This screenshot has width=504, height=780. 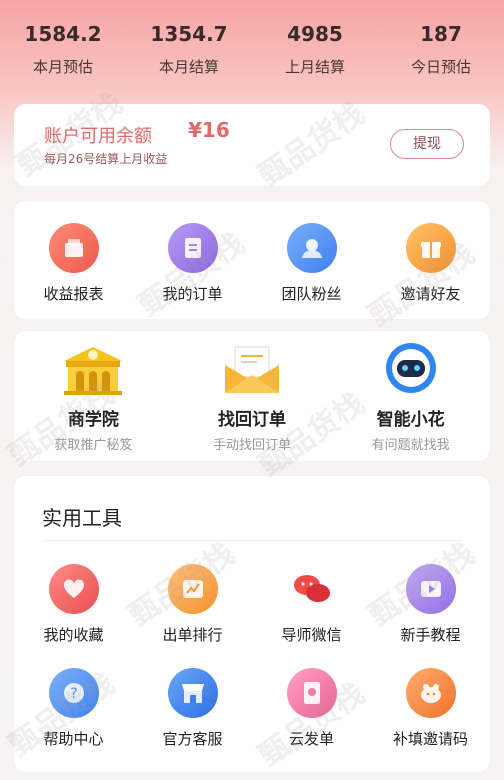 What do you see at coordinates (311, 635) in the screenshot?
I see `tool-label: 导师微信` at bounding box center [311, 635].